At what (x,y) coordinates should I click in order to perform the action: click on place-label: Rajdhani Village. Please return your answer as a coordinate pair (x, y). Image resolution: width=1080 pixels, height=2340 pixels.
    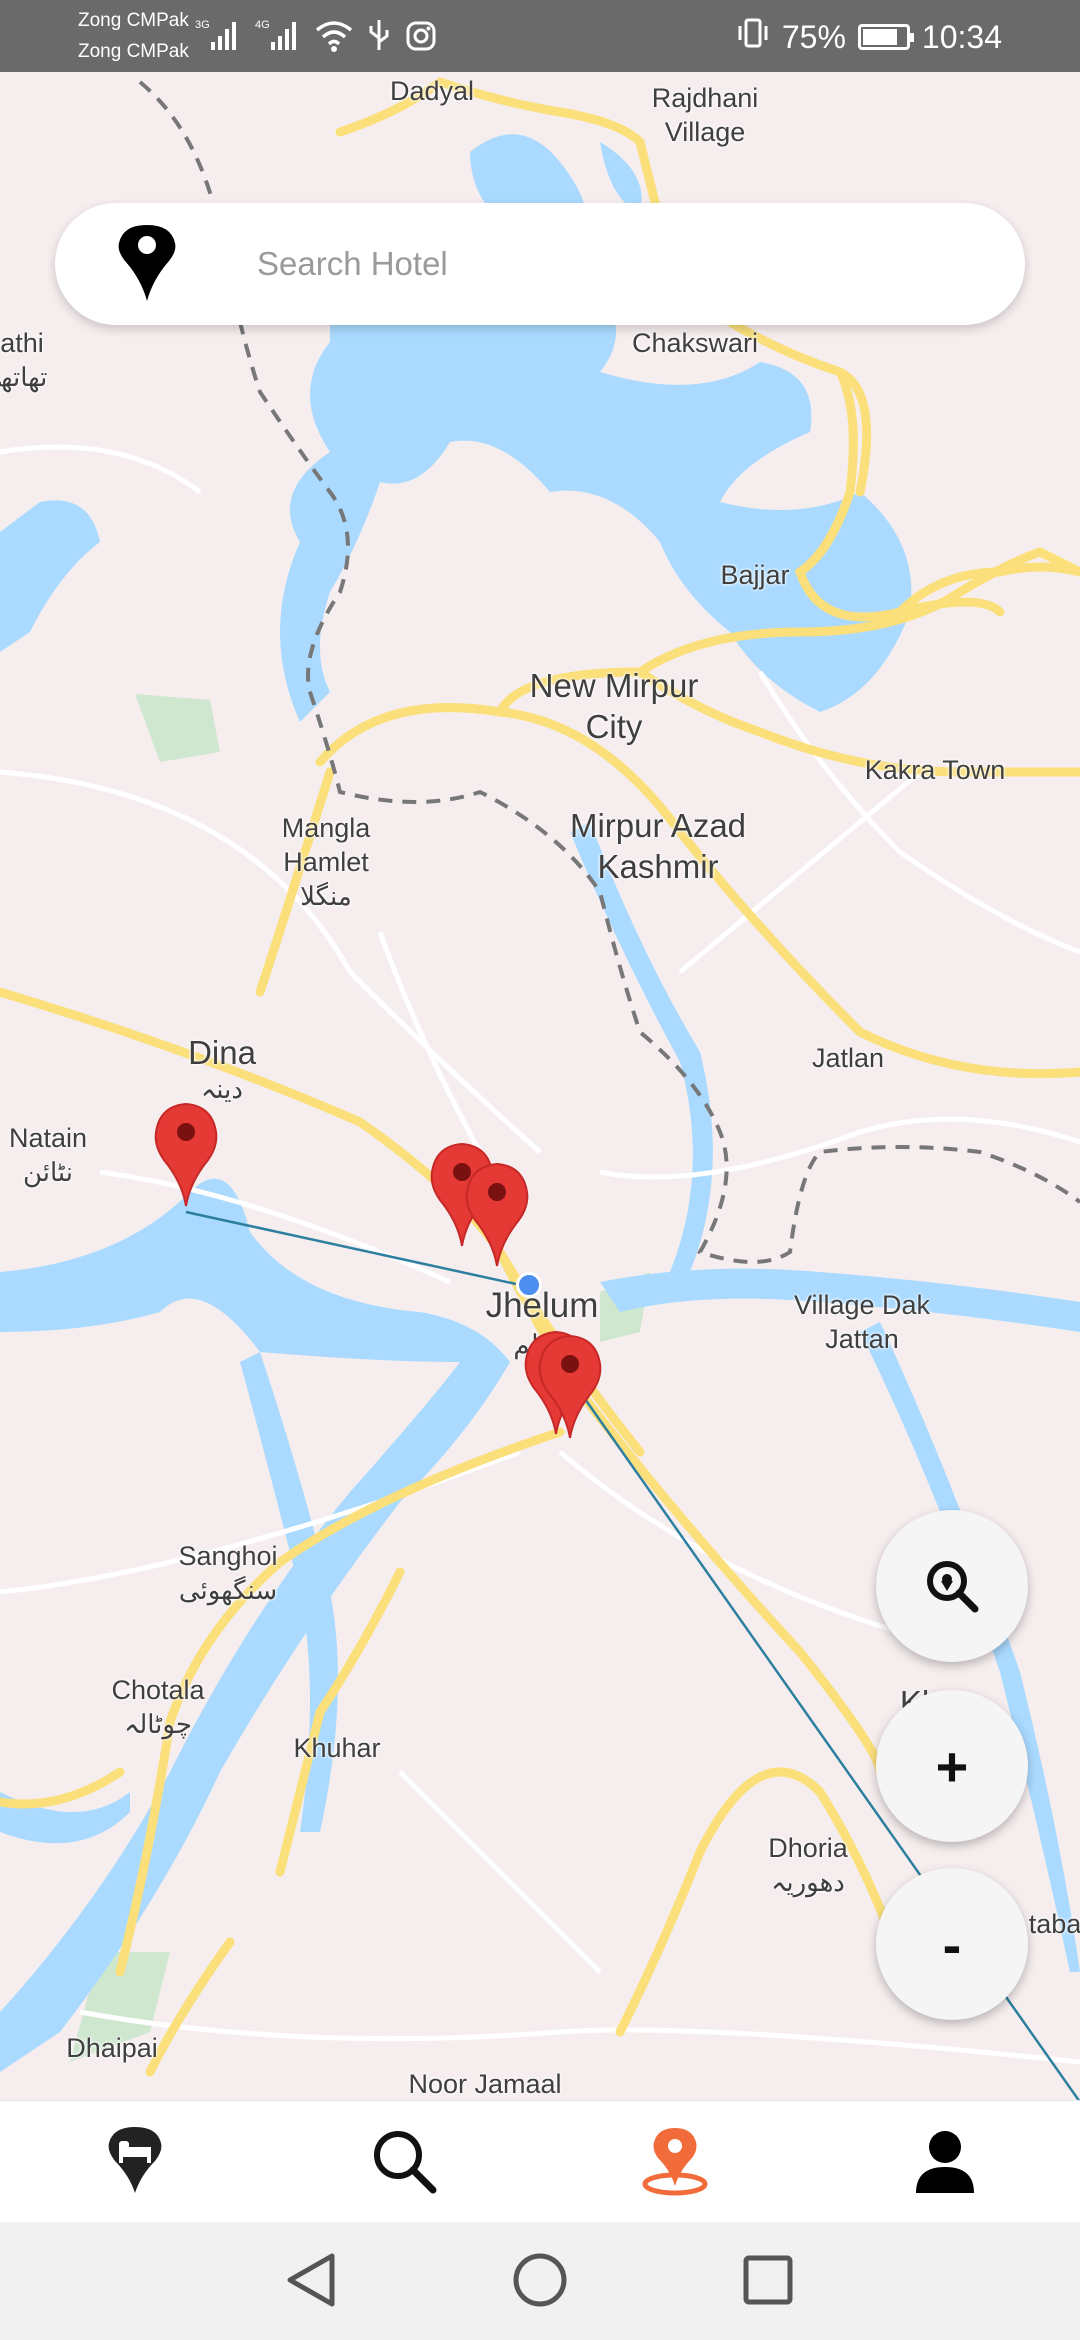
    Looking at the image, I should click on (705, 115).